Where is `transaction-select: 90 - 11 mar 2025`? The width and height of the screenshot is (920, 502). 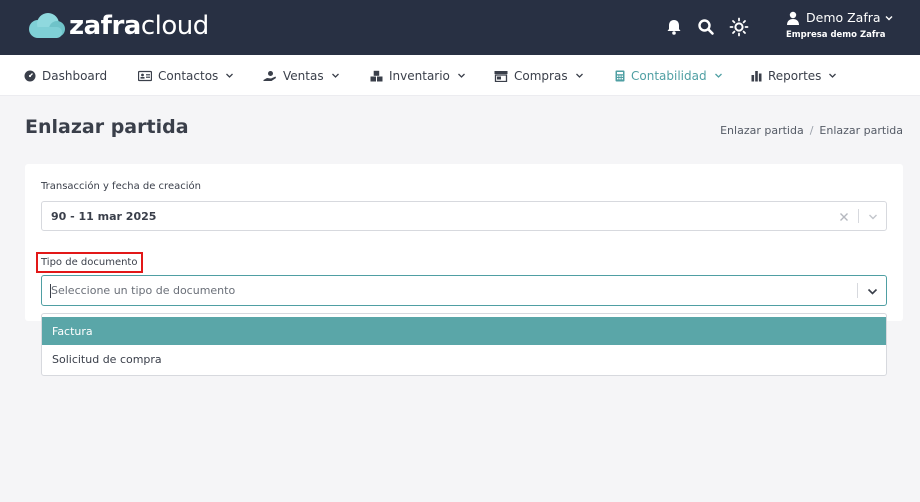 transaction-select: 90 - 11 mar 2025 is located at coordinates (464, 216).